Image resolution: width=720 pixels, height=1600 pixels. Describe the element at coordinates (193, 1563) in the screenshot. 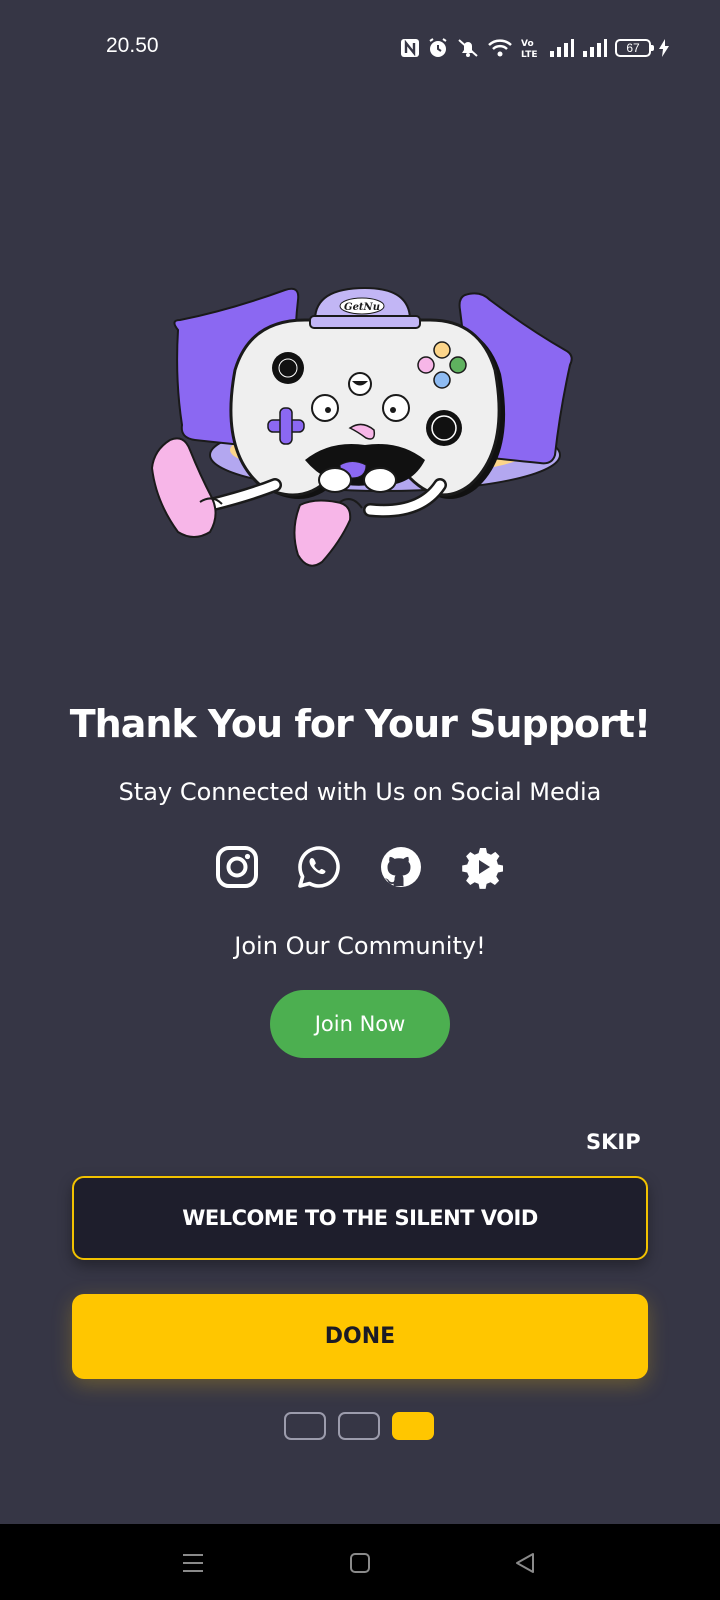

I see `recents-menu-icon` at that location.